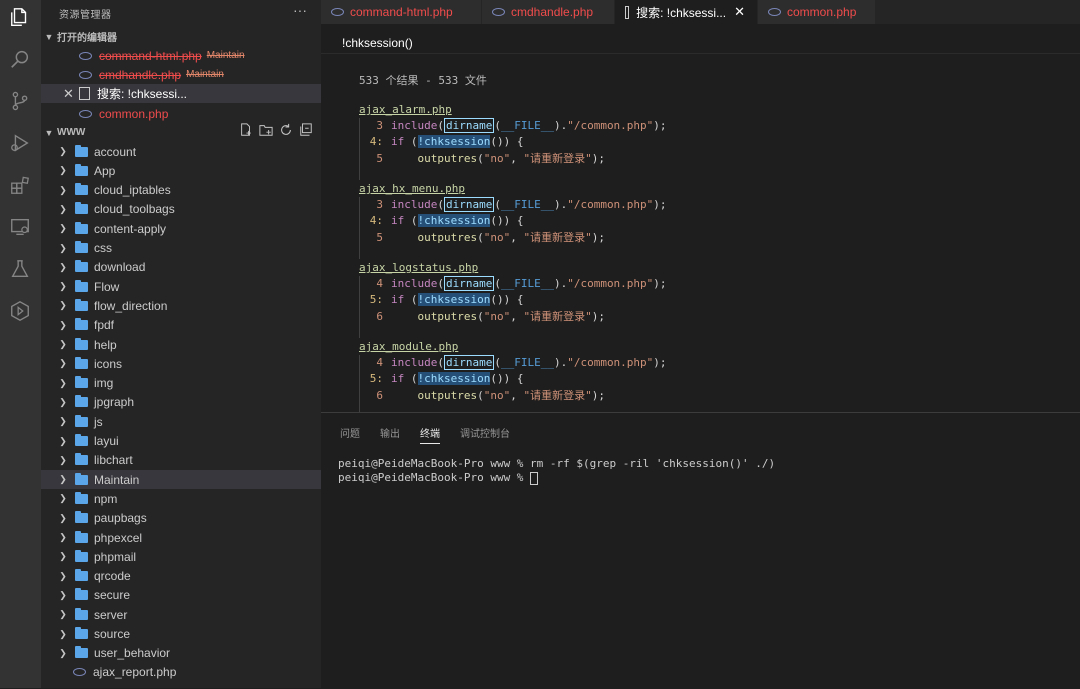 The image size is (1080, 689). Describe the element at coordinates (181, 113) in the screenshot. I see `open-editor-item: common.php` at that location.